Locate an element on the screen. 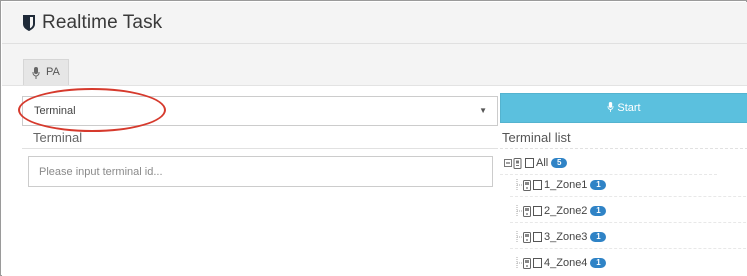 Image resolution: width=747 pixels, height=276 pixels. terminal-list-label: Terminal list is located at coordinates (536, 137).